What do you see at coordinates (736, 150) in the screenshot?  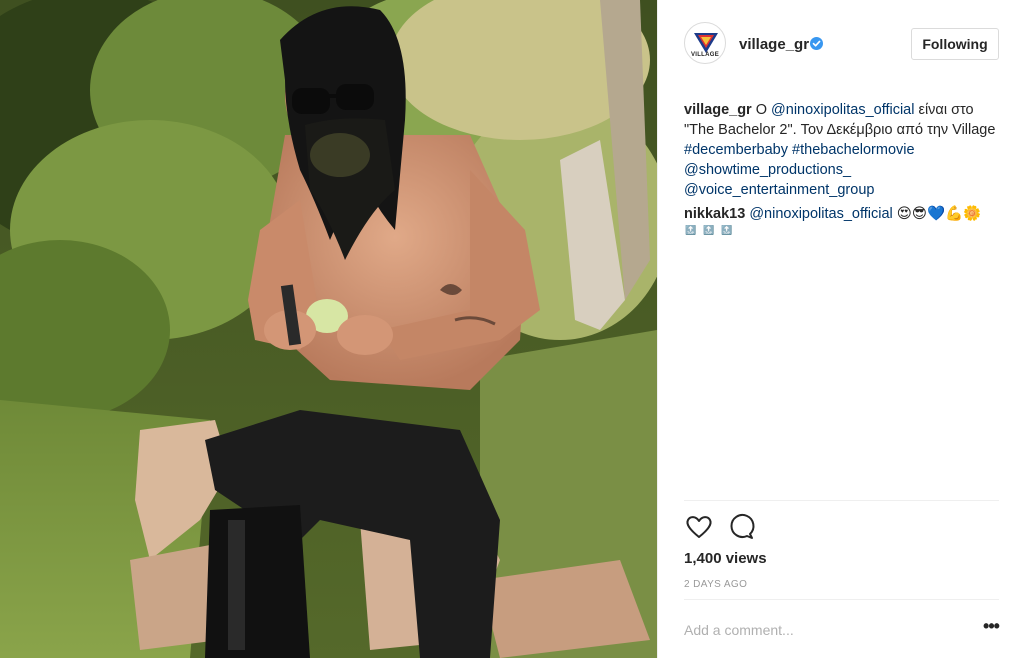 I see `caption-link: #decemberbaby` at bounding box center [736, 150].